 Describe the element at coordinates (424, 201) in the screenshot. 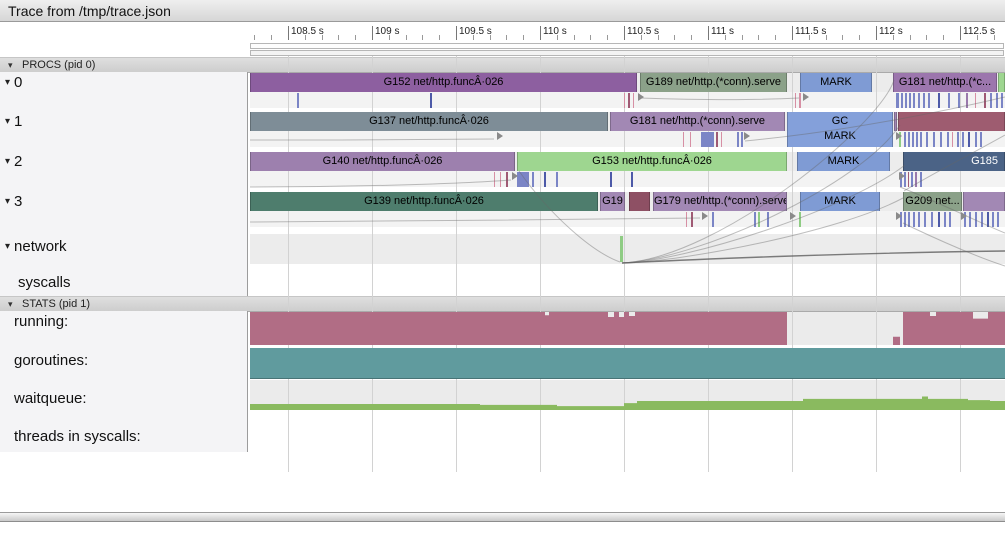

I see `trace-span: G139 net/http.funcÂ·026` at that location.